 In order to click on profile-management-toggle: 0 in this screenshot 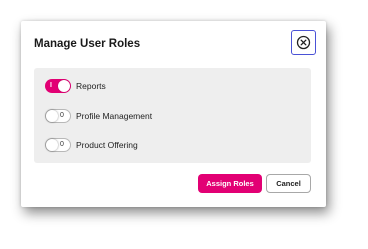, I will do `click(58, 116)`.